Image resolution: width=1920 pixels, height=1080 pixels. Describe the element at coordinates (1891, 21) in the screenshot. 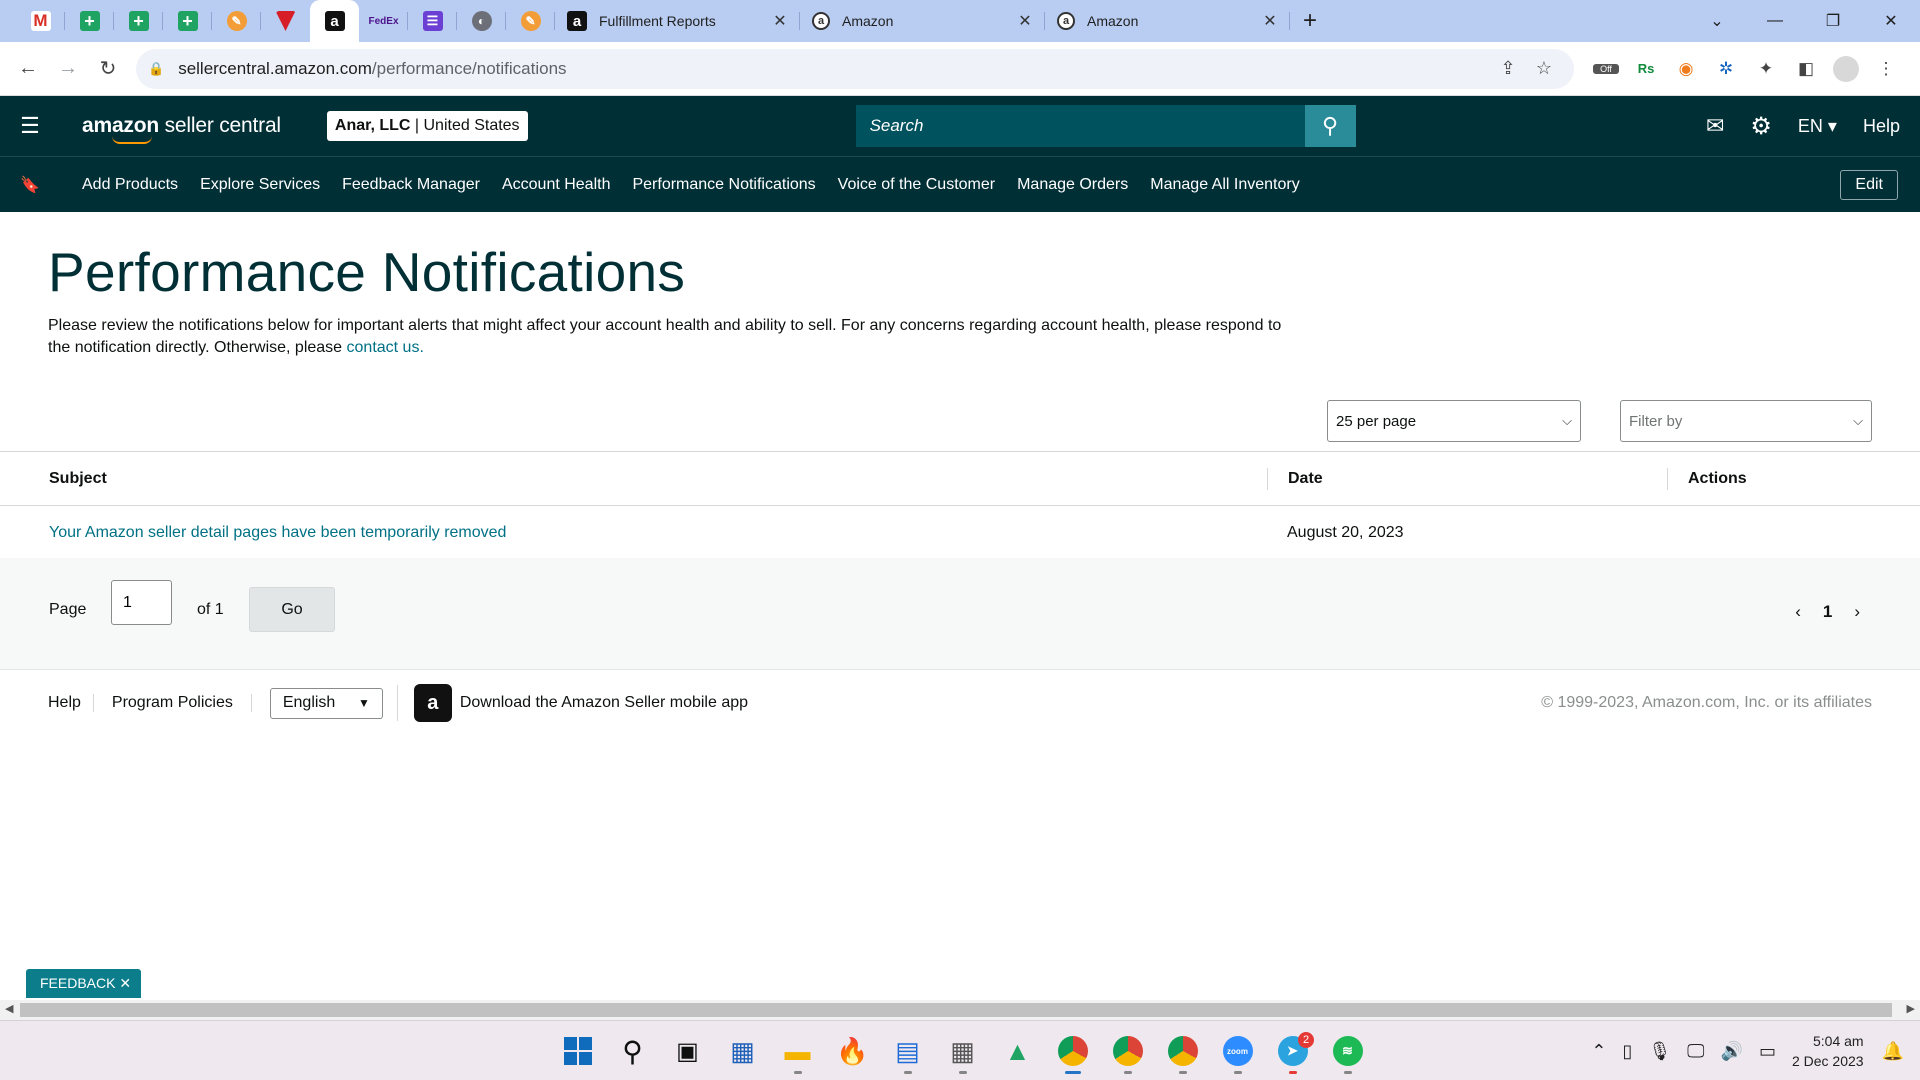

I see `window-close-icon: ✕` at that location.